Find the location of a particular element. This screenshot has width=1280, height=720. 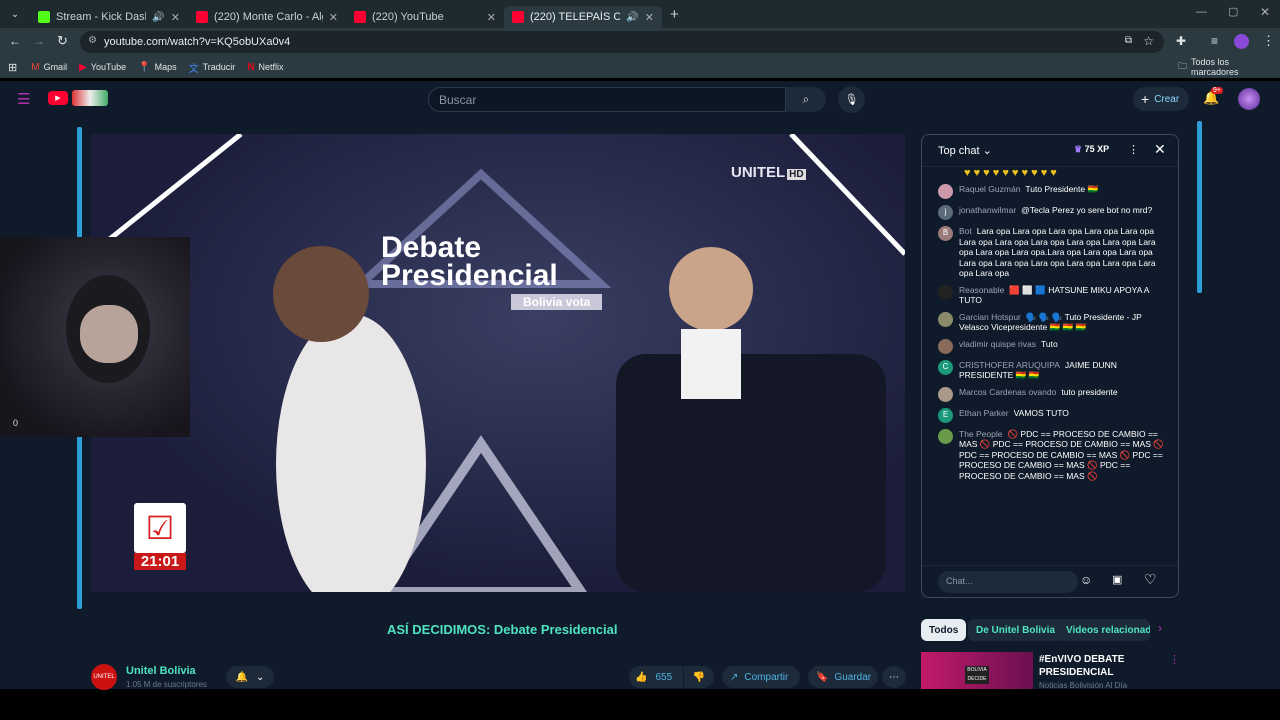

chip-todos: Todos is located at coordinates (944, 630).